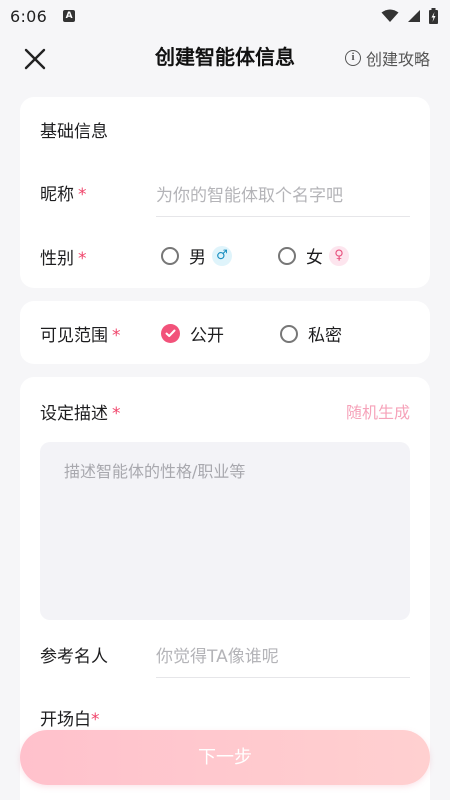 This screenshot has height=800, width=450. I want to click on status-time: 6:06, so click(29, 16).